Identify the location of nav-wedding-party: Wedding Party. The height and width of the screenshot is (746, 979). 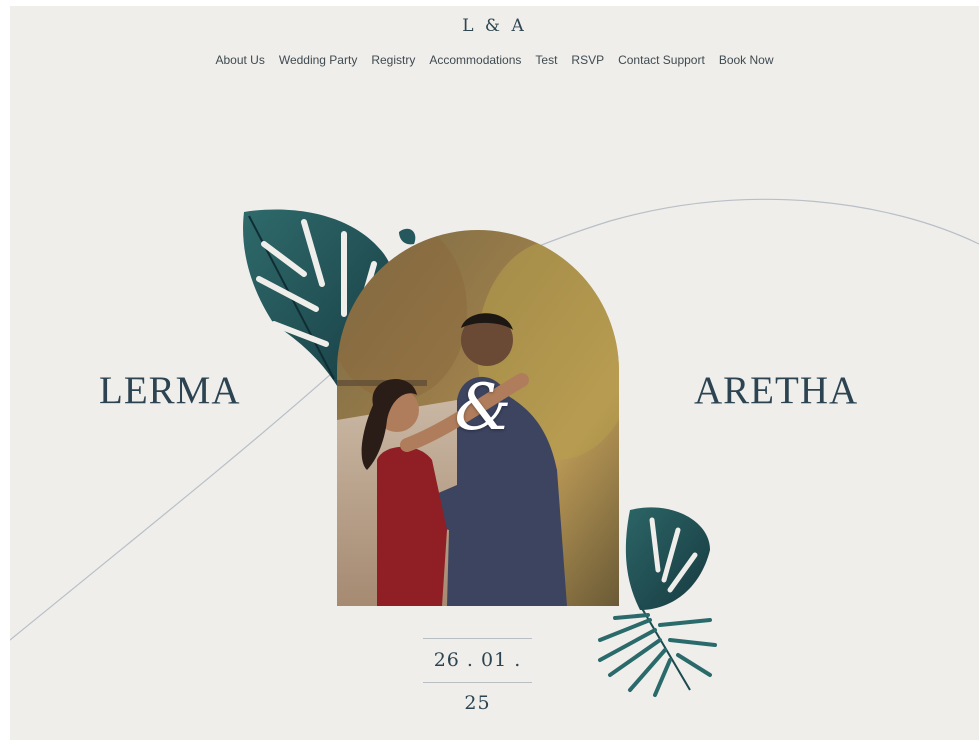
(318, 60).